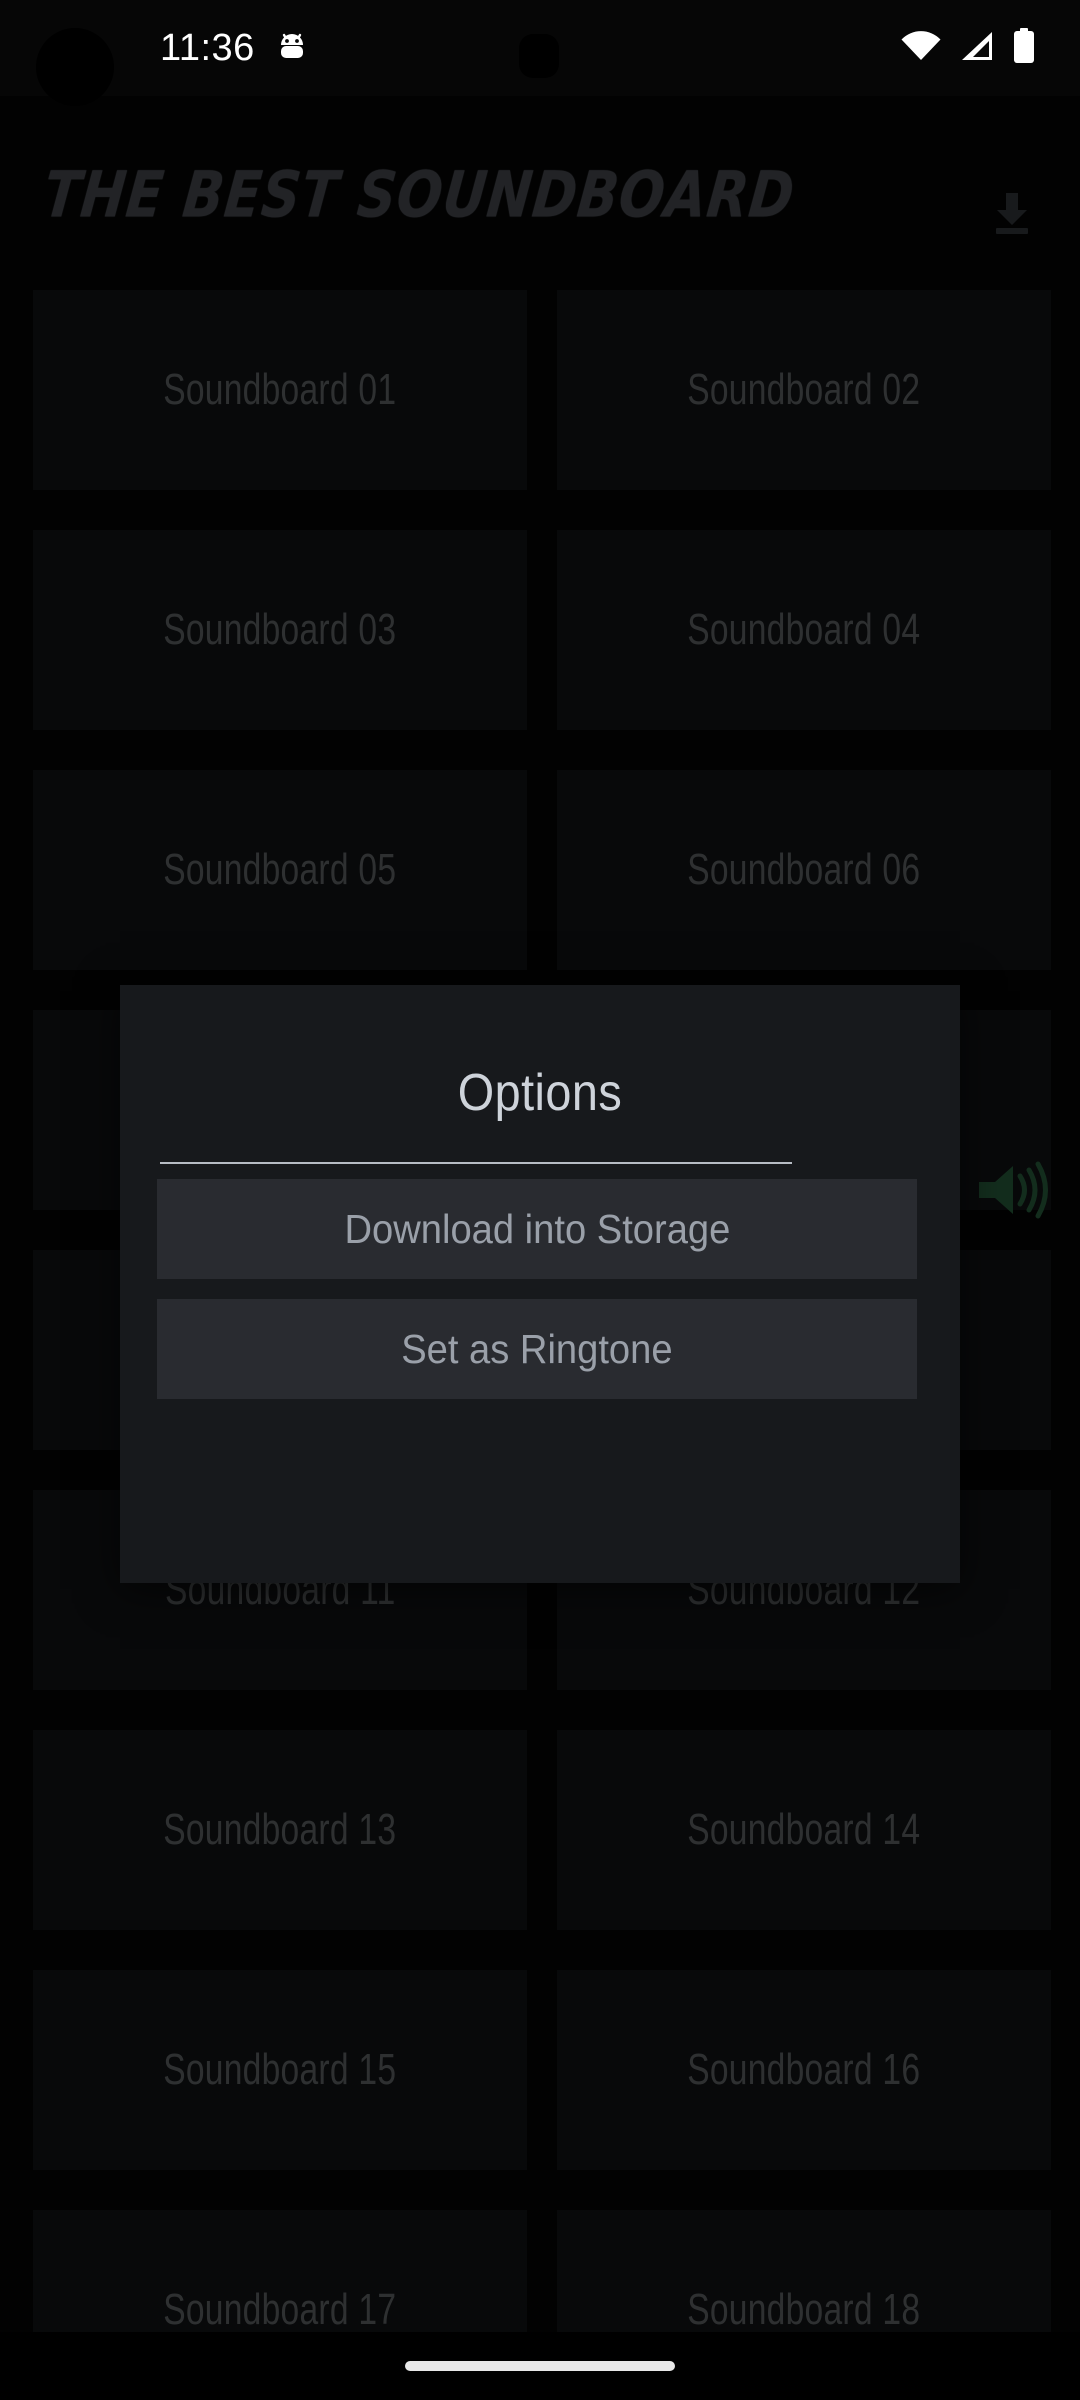 This screenshot has width=1080, height=2400. Describe the element at coordinates (921, 48) in the screenshot. I see `wifi-icon` at that location.